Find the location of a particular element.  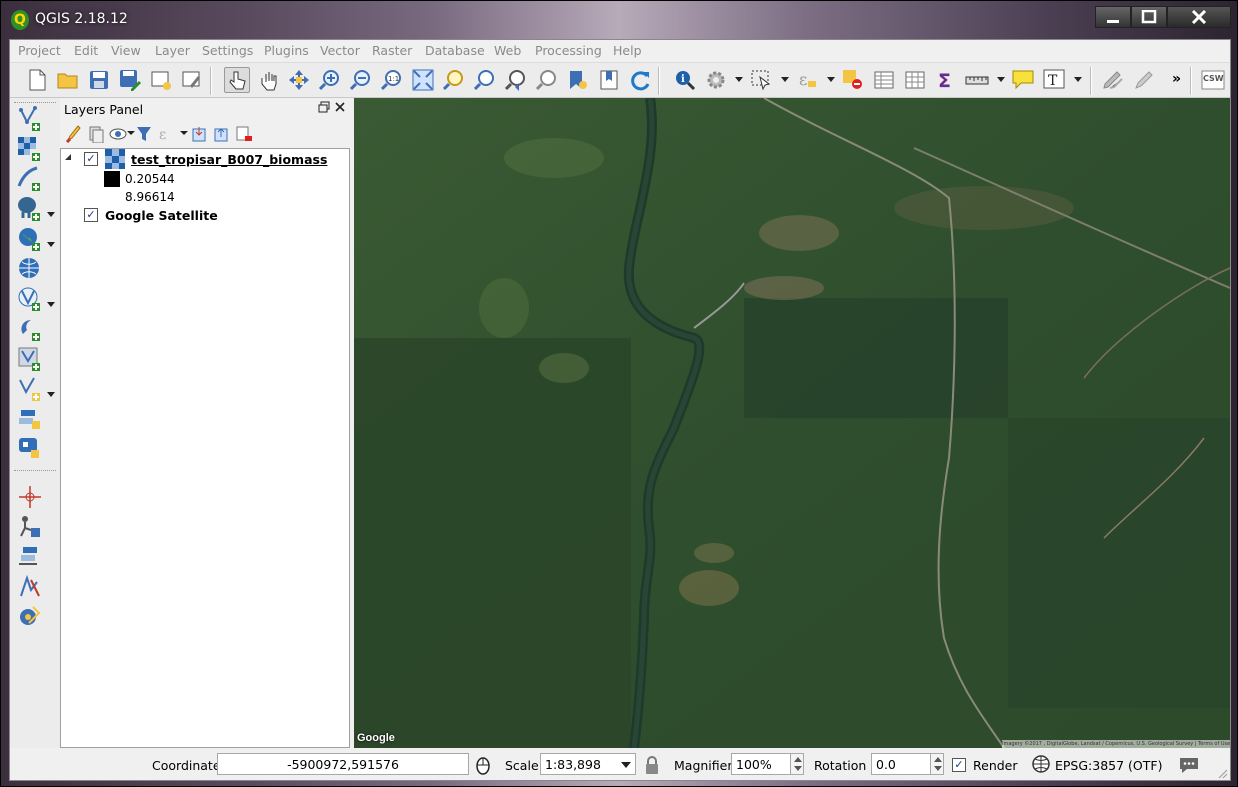

refresh-button is located at coordinates (640, 80).